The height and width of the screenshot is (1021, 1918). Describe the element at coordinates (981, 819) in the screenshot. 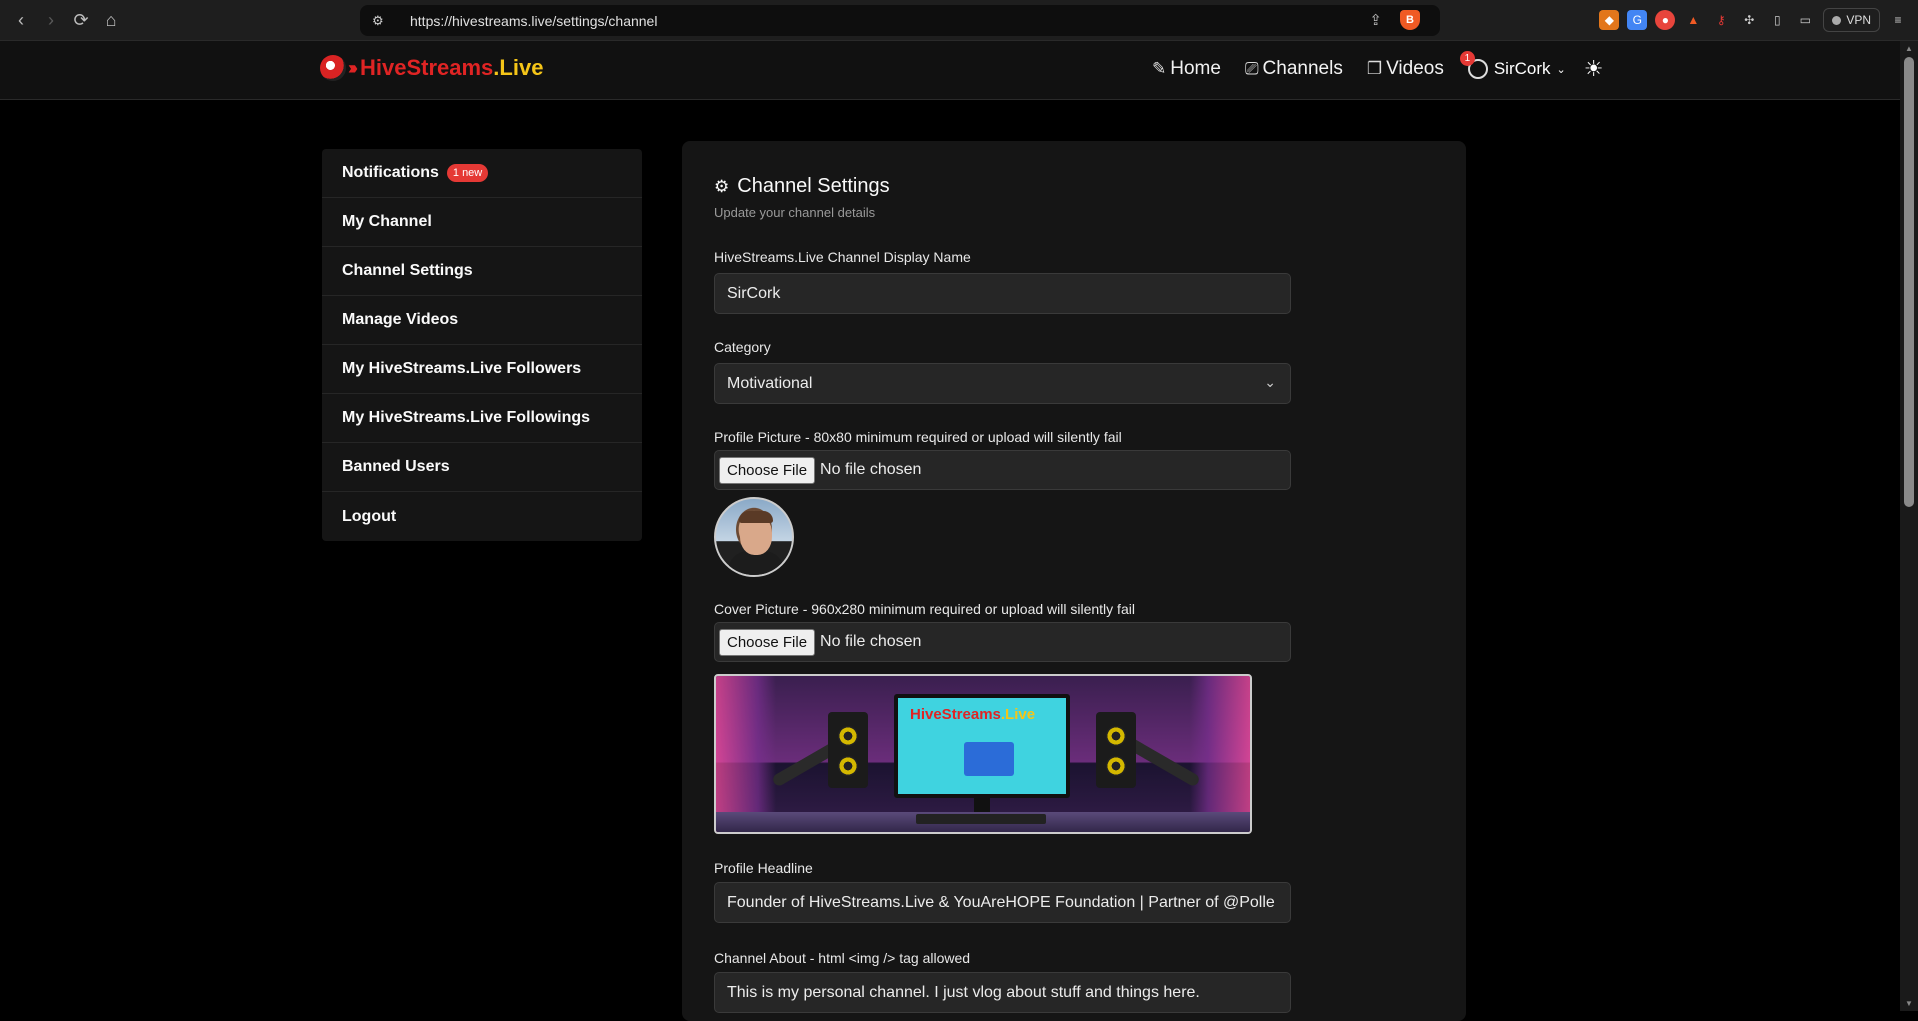

I see `cover-keyboard` at that location.